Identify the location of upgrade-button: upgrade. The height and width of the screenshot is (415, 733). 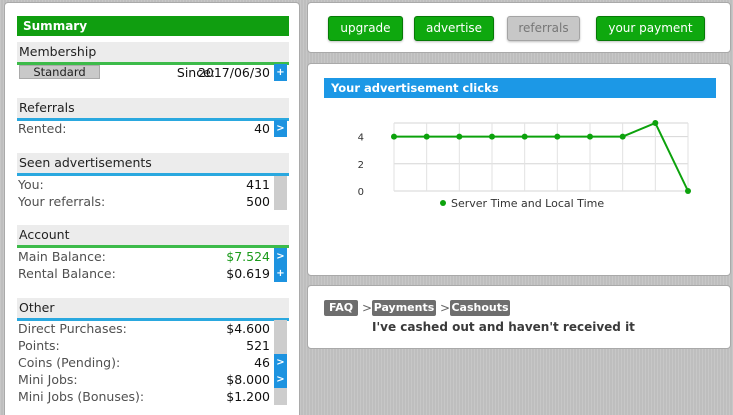
(365, 28).